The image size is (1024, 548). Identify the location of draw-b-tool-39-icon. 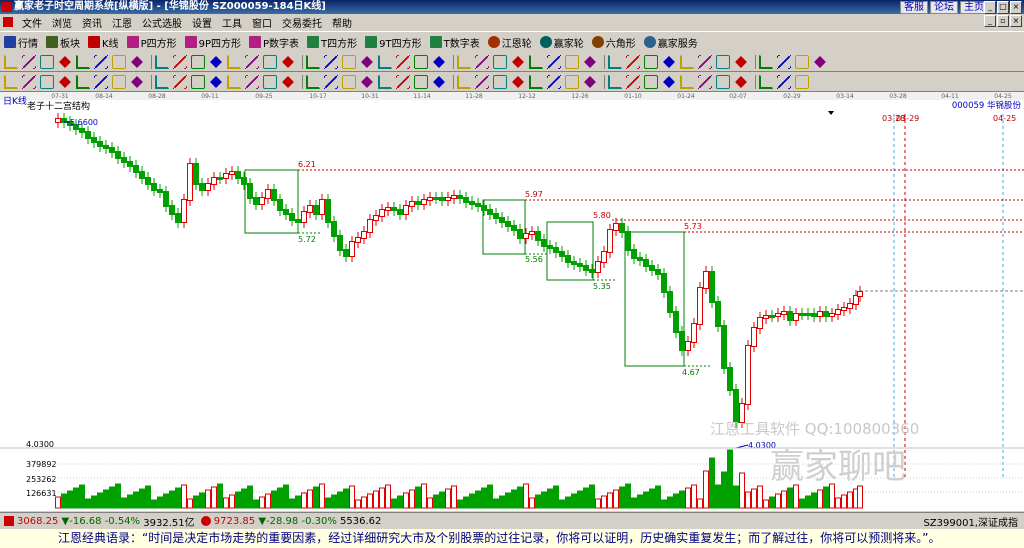
(723, 81).